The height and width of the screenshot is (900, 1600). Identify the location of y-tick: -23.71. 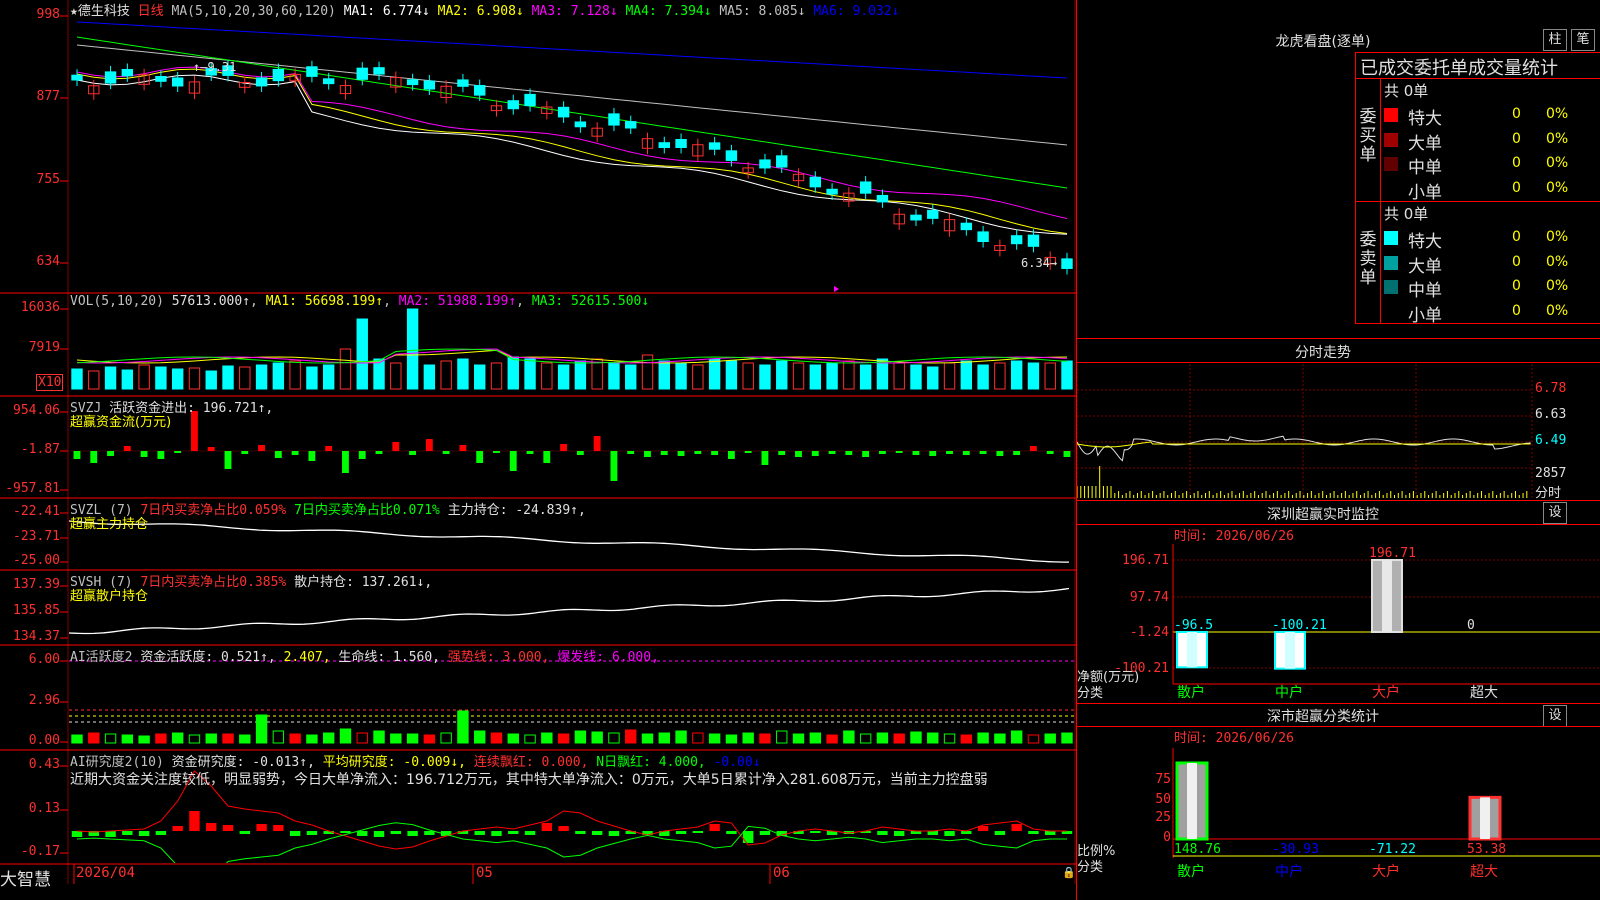
(36, 536).